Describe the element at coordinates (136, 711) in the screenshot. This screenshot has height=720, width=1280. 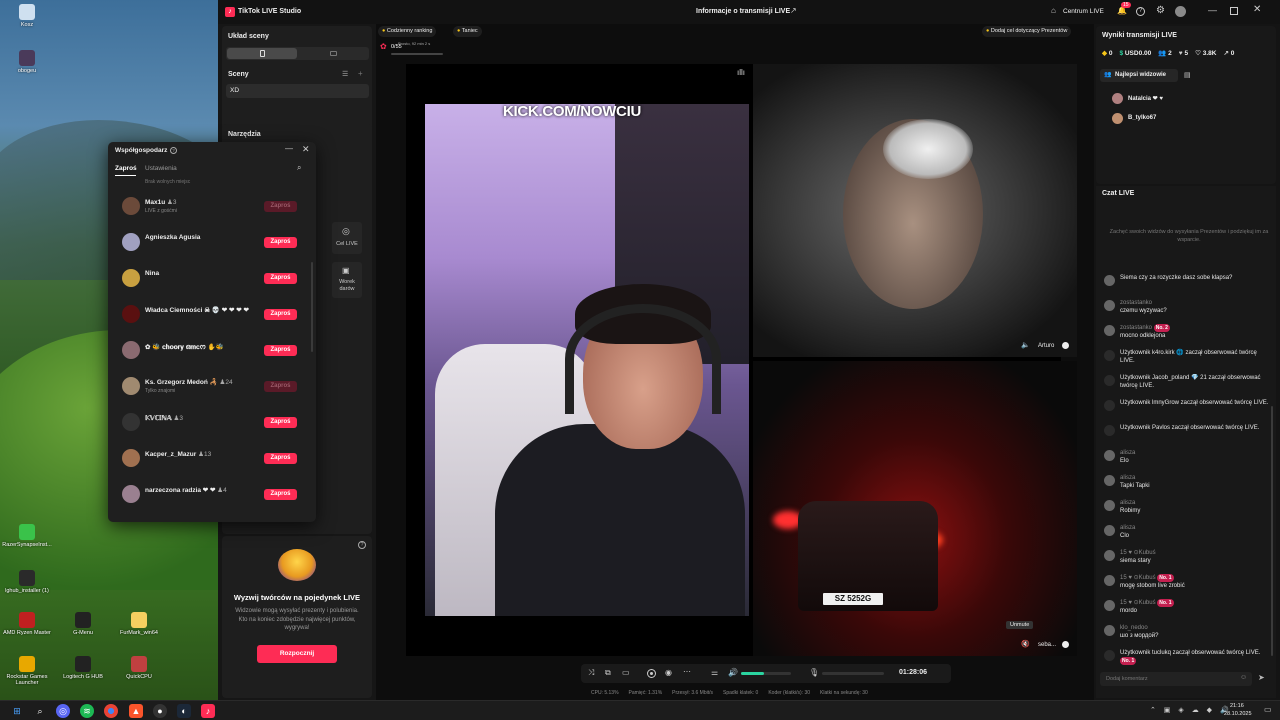
I see `brave-icon: ▲` at that location.